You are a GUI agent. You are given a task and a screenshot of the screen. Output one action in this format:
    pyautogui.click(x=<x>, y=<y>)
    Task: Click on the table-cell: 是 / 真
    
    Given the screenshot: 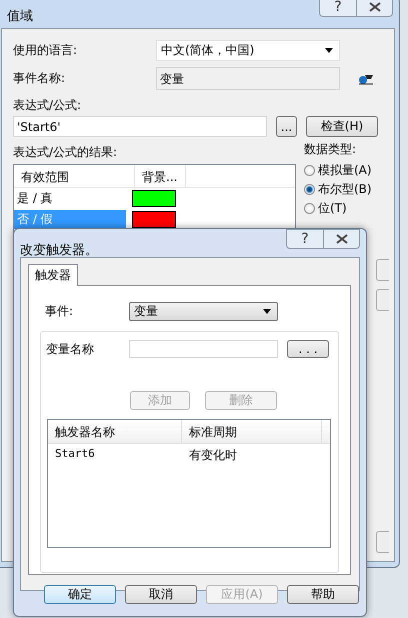 What is the action you would take?
    pyautogui.click(x=70, y=198)
    